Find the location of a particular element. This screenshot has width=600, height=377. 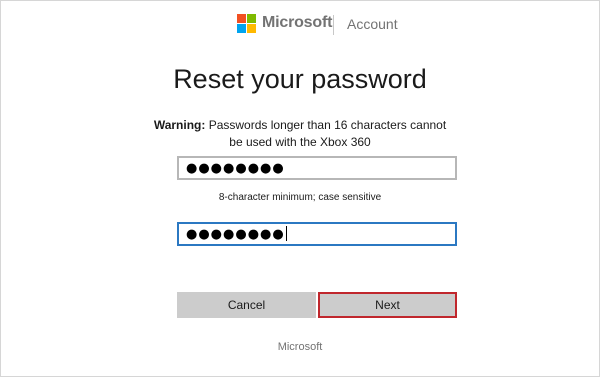

cancel-button: Cancel is located at coordinates (246, 305).